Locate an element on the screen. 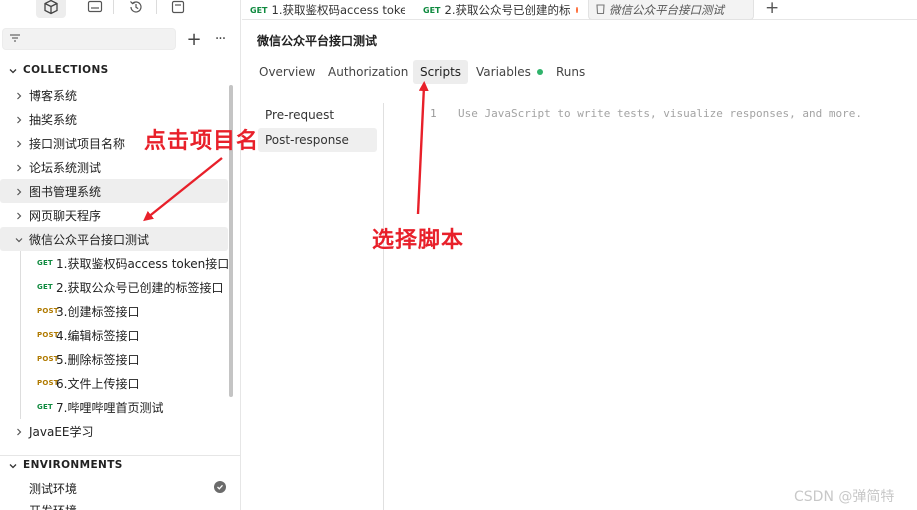  request-item: POST 5.删除标签接口 is located at coordinates (114, 359).